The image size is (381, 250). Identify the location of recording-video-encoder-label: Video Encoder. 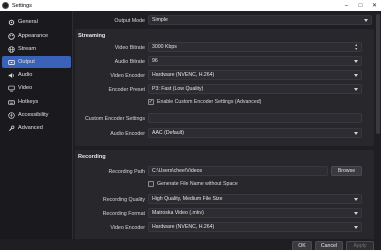
(127, 228).